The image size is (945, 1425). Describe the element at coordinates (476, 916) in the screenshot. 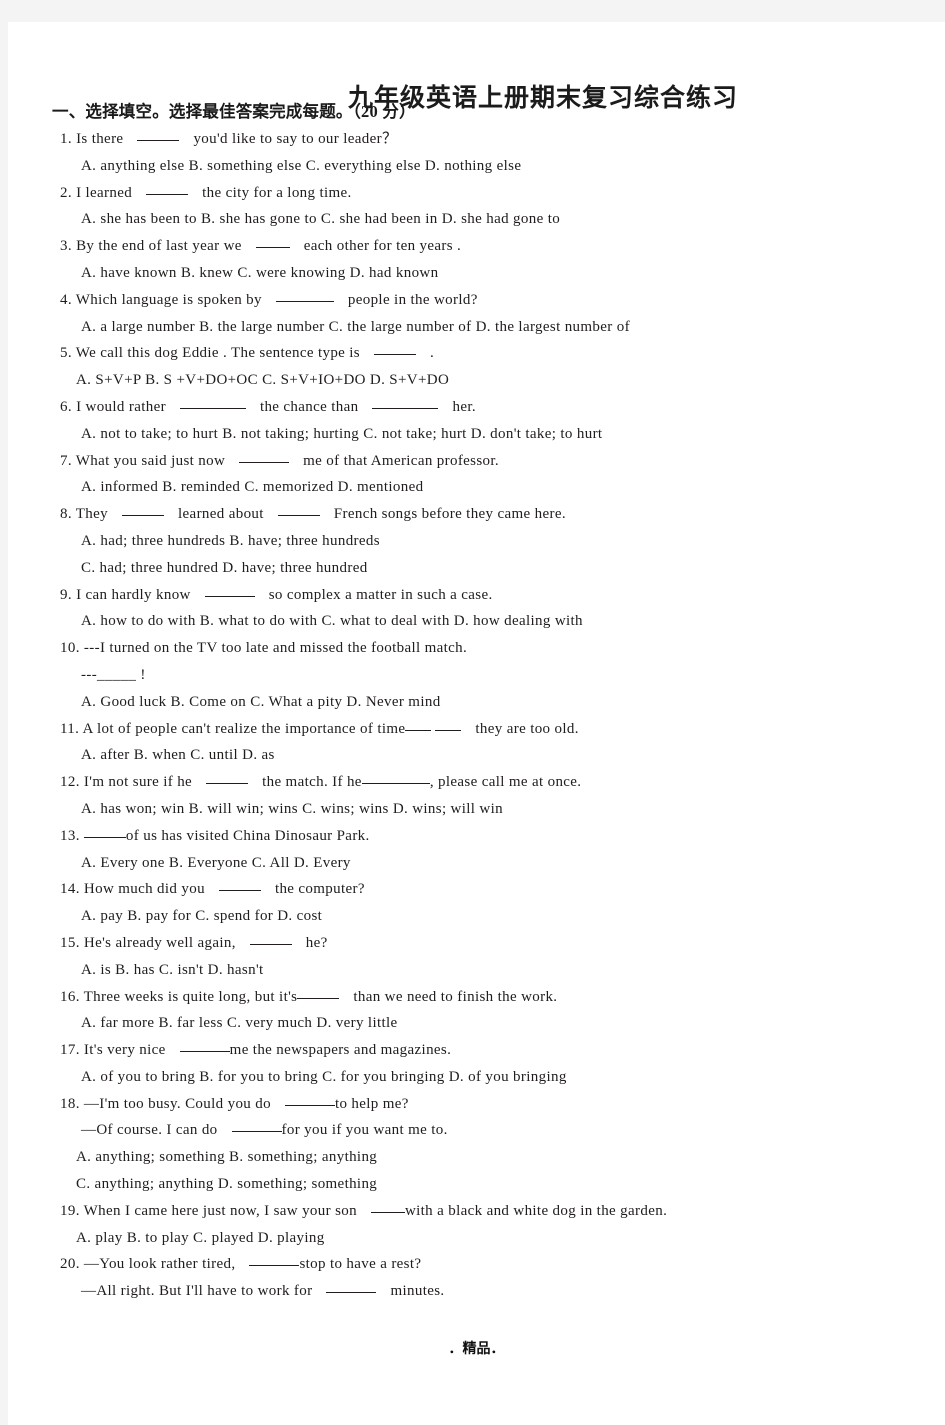

I see `option-row: A. pay B. pay for C. spend for D. cost` at that location.